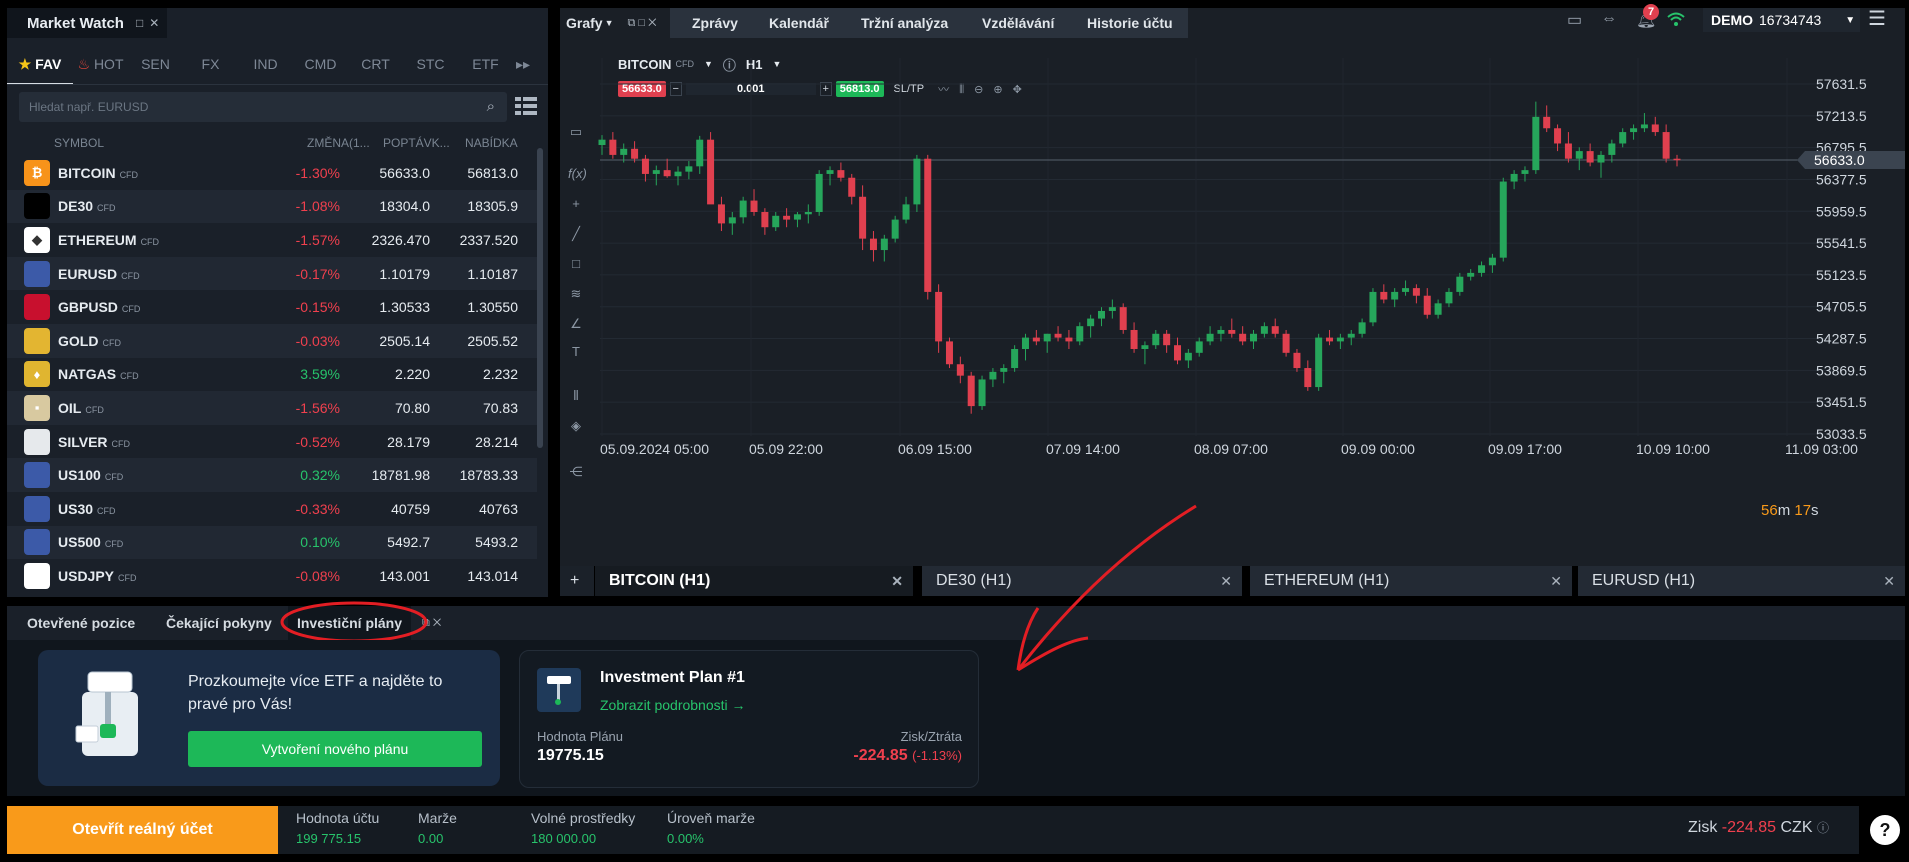 The height and width of the screenshot is (862, 1909). Describe the element at coordinates (523, 64) in the screenshot. I see `tabs-scroll-icon: ▸▸` at that location.